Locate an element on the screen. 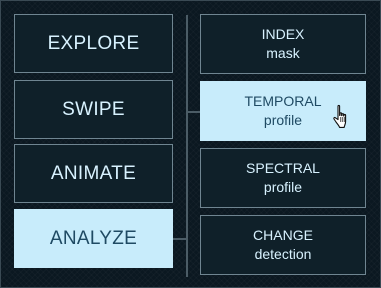  explore-label: EXPLORE is located at coordinates (93, 43).